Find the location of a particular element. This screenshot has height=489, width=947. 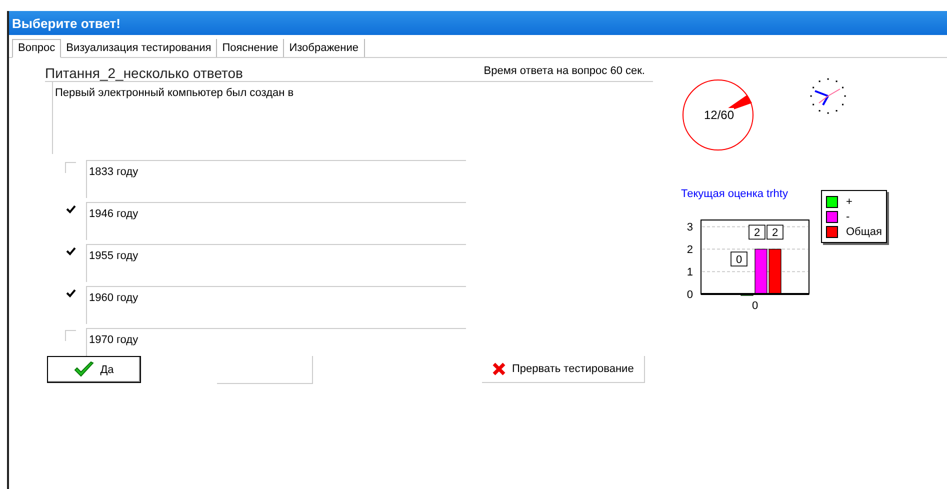

legend-label: + is located at coordinates (849, 202).